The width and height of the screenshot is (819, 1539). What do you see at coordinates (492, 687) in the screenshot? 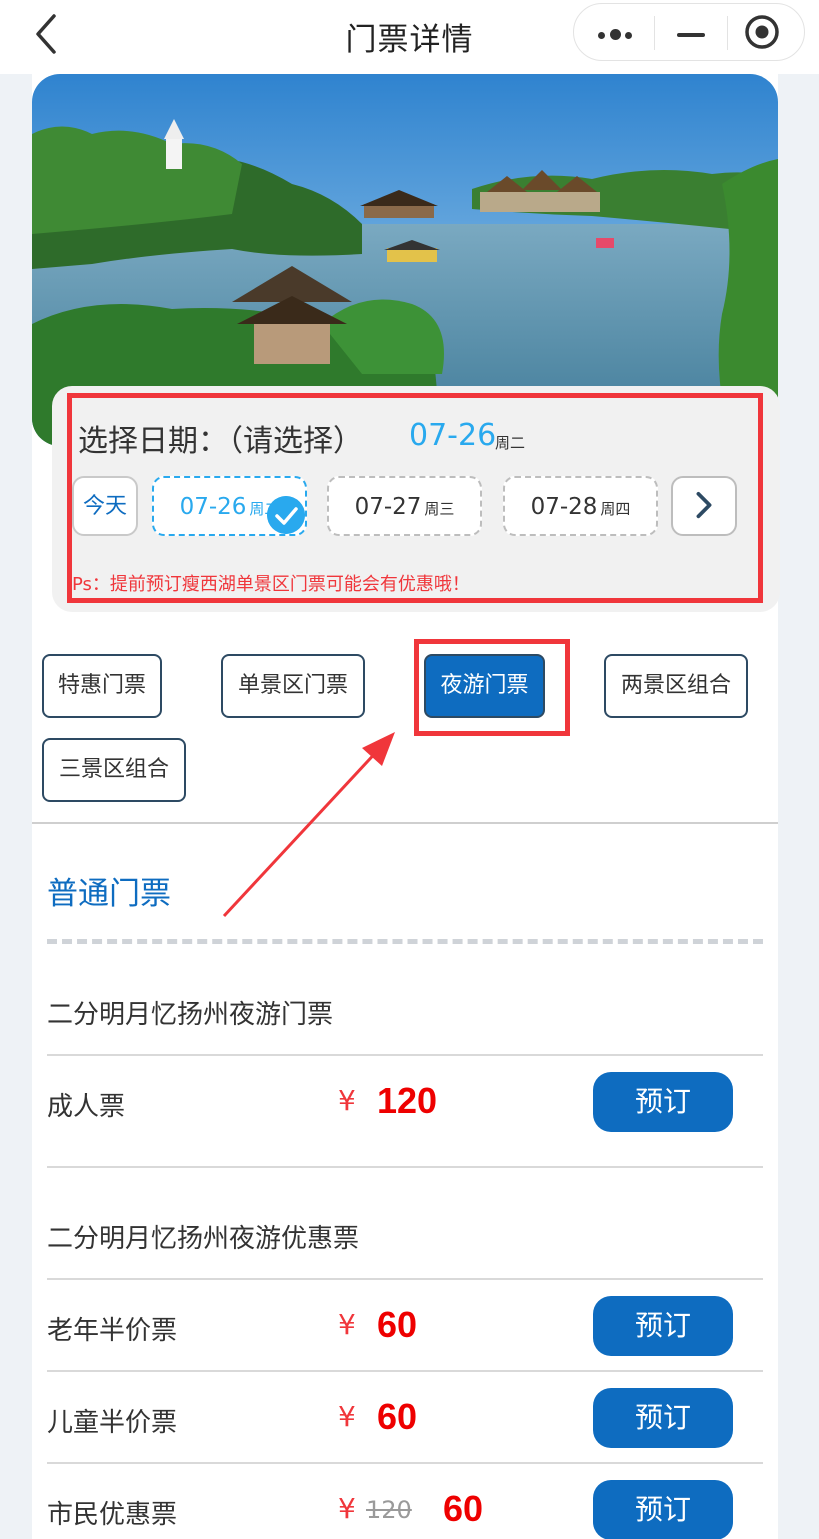
I see `annotation-box-tab` at bounding box center [492, 687].